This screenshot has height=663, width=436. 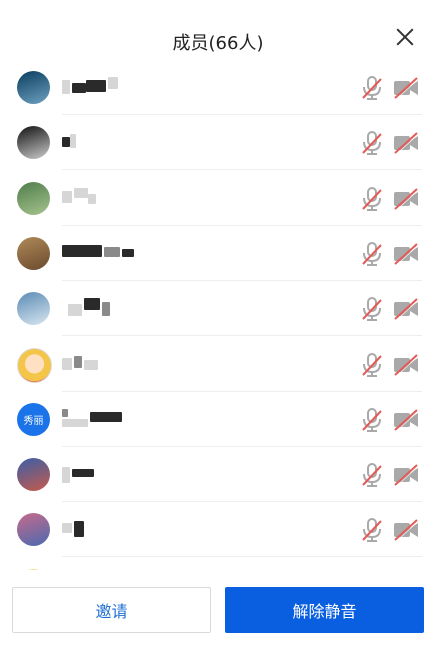 I want to click on page-title: 成员(66人), so click(x=218, y=43).